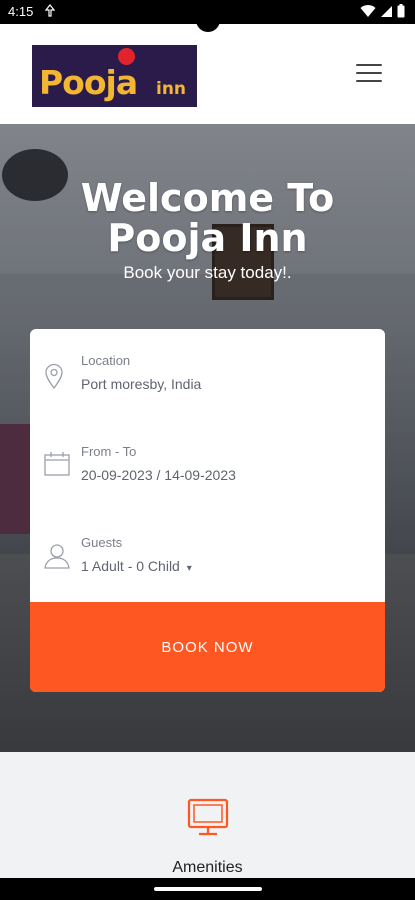  Describe the element at coordinates (207, 198) in the screenshot. I see `hero-title-line1: Welcome To` at that location.